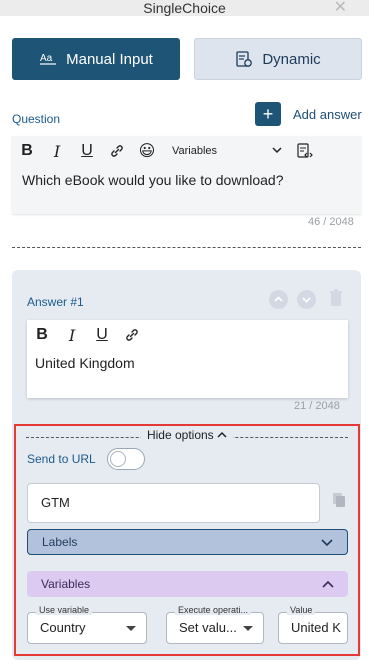  Describe the element at coordinates (36, 119) in the screenshot. I see `question-label: Question` at that location.